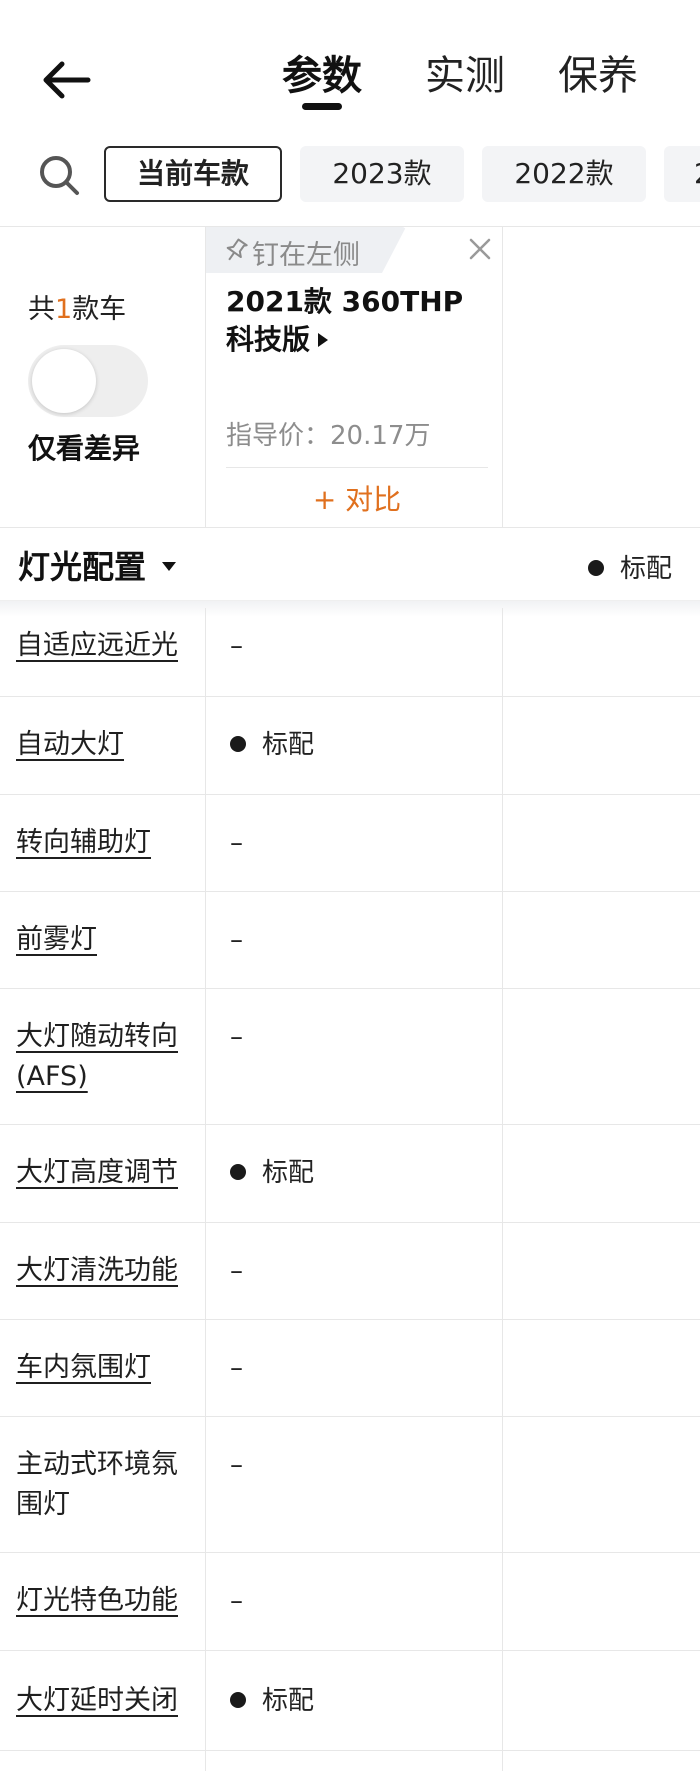 The height and width of the screenshot is (1771, 700). I want to click on caret-down-icon, so click(169, 566).